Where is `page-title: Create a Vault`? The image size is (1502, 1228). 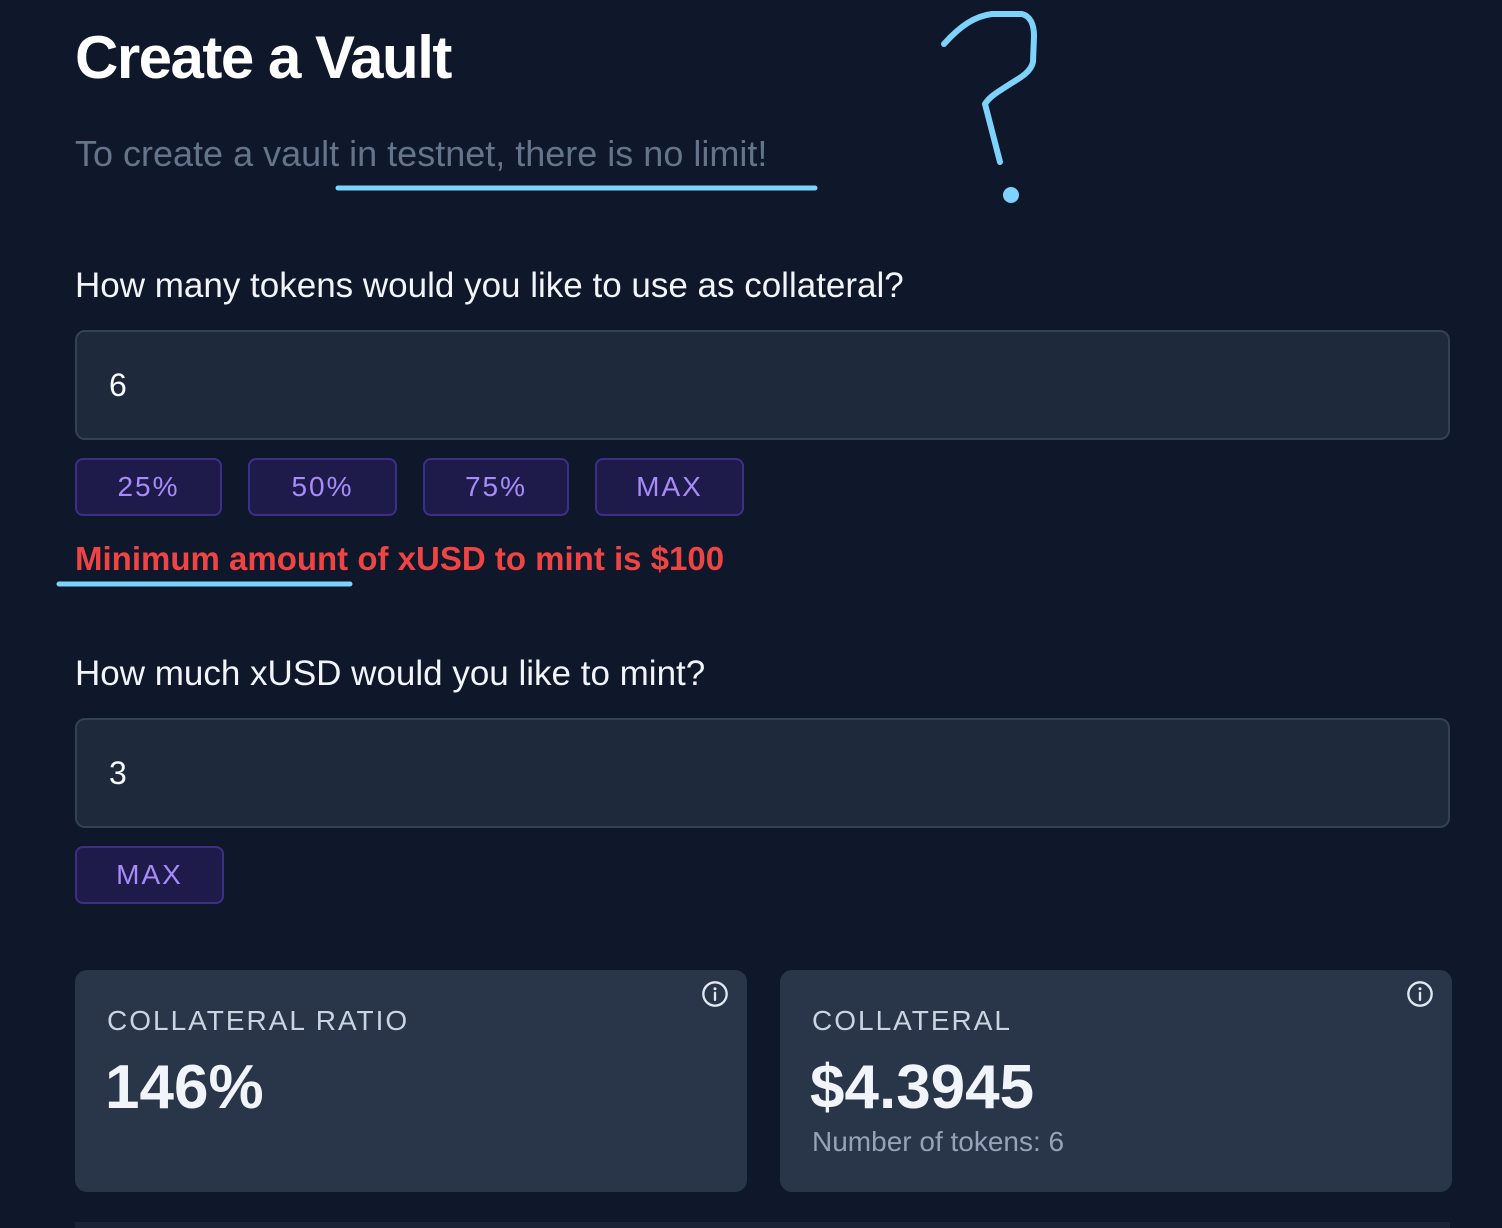 page-title: Create a Vault is located at coordinates (263, 57).